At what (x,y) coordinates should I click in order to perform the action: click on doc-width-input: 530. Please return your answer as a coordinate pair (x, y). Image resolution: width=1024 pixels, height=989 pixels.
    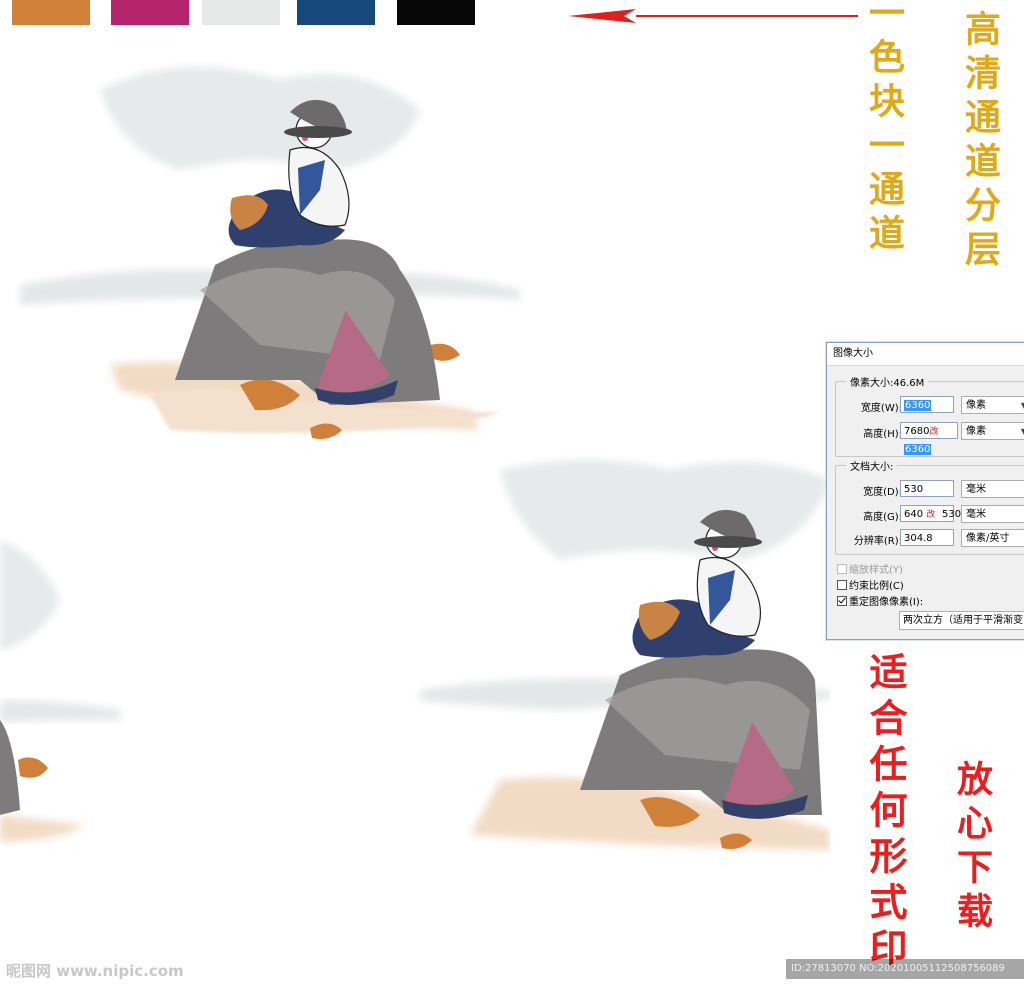
    Looking at the image, I should click on (927, 488).